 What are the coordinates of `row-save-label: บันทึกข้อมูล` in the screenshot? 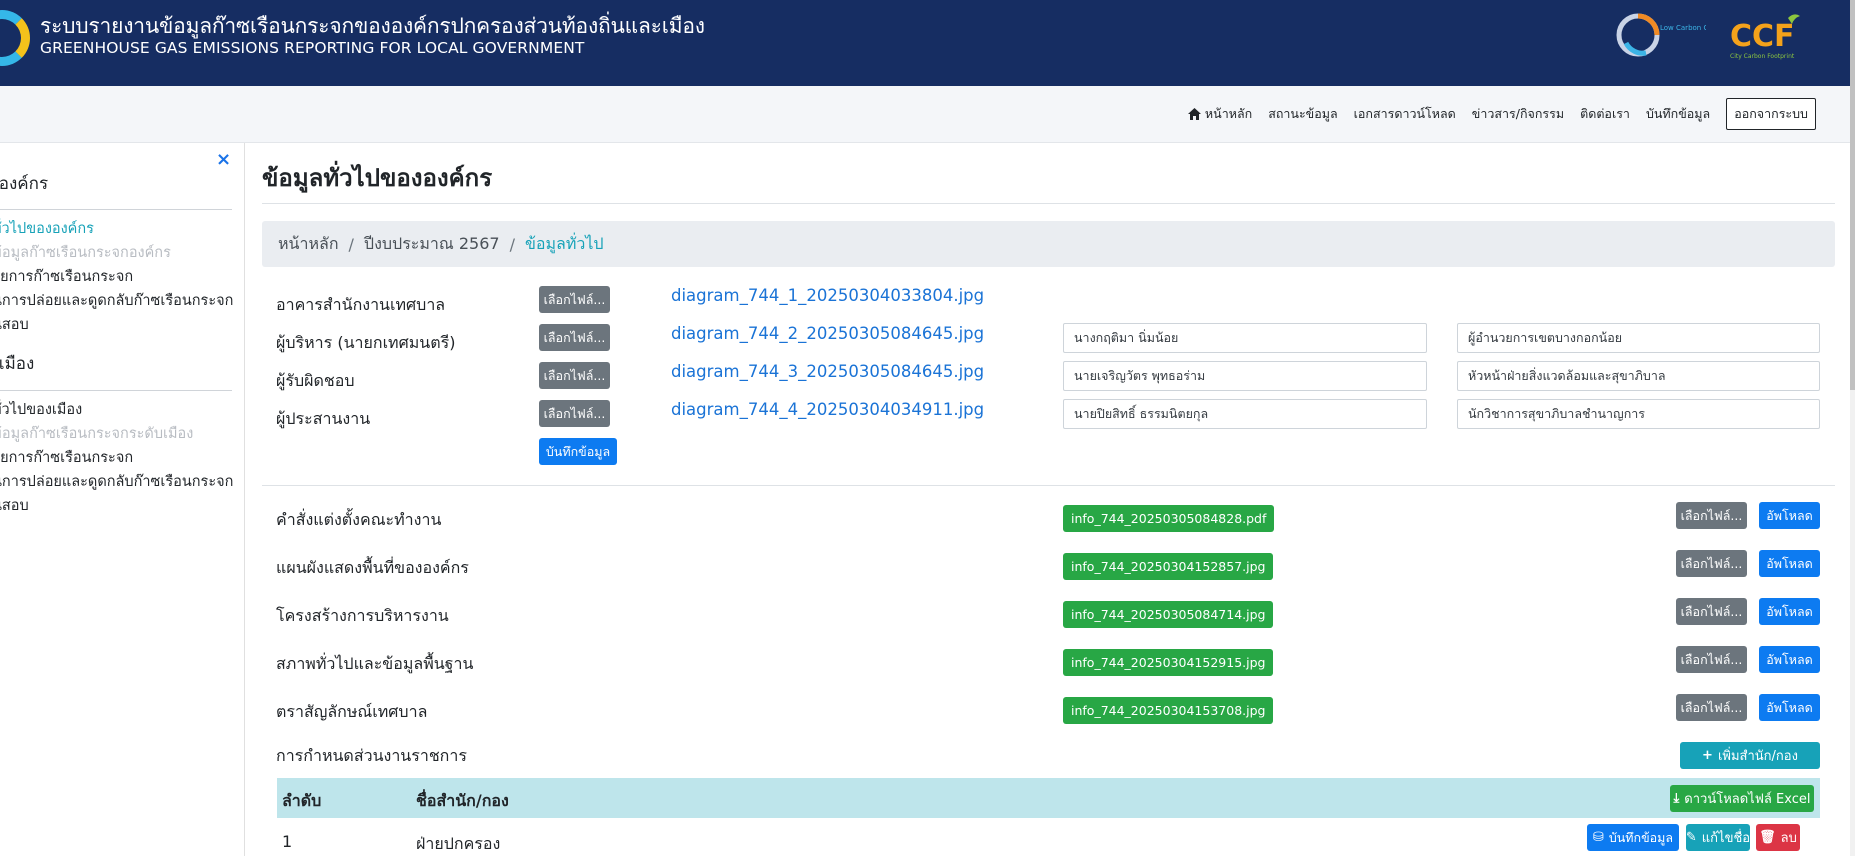 It's located at (1641, 837).